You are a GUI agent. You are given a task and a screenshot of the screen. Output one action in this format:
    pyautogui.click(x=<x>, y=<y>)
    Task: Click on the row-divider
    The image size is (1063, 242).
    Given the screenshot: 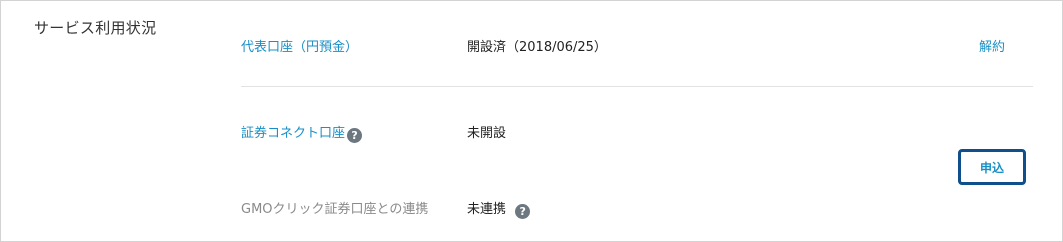 What is the action you would take?
    pyautogui.click(x=637, y=86)
    